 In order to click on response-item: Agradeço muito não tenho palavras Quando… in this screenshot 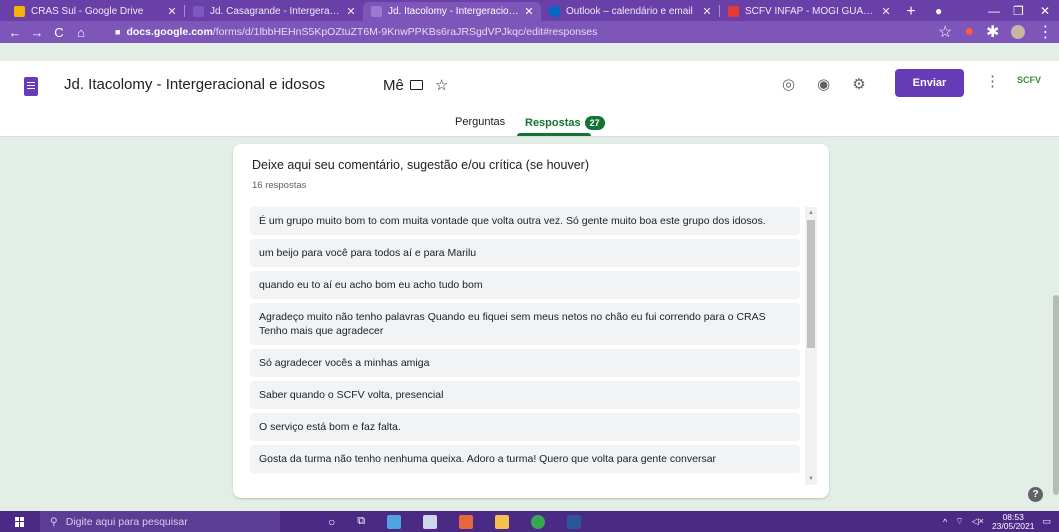, I will do `click(525, 324)`.